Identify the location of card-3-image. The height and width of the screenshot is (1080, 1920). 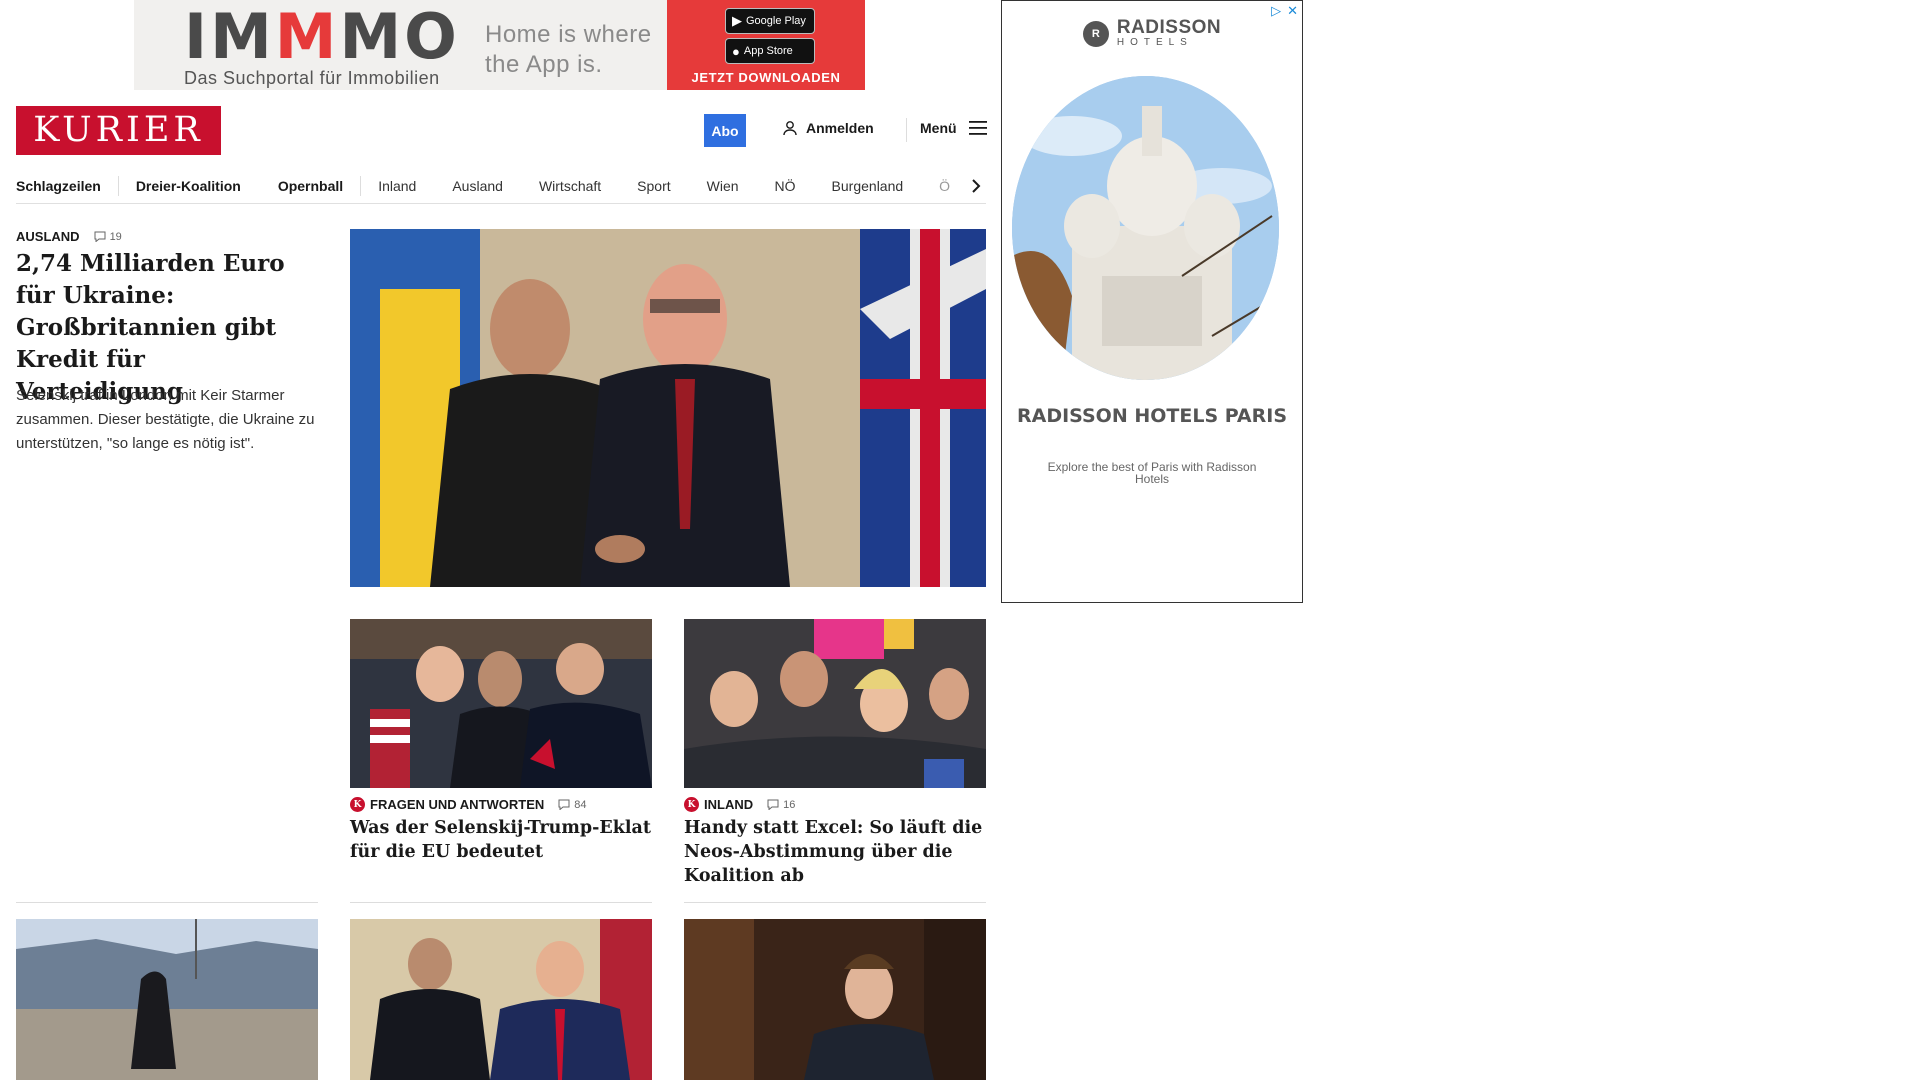
(167, 999).